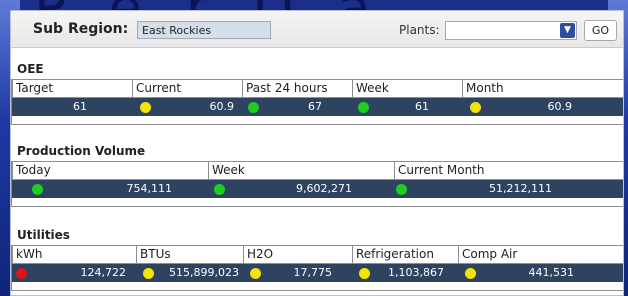  Describe the element at coordinates (149, 188) in the screenshot. I see `production-today-value: 754,111` at that location.